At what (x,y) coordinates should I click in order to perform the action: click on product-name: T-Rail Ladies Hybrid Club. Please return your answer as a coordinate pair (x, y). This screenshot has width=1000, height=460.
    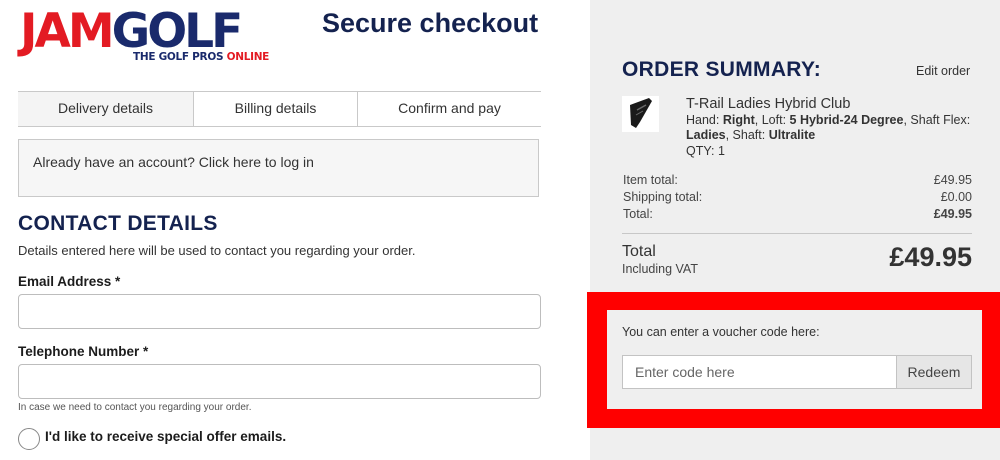
    Looking at the image, I should click on (768, 104).